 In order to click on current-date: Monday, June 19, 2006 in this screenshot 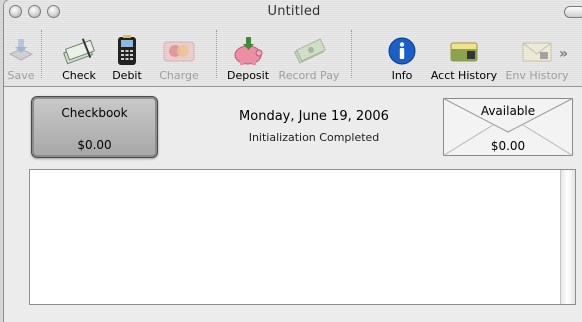, I will do `click(314, 116)`.